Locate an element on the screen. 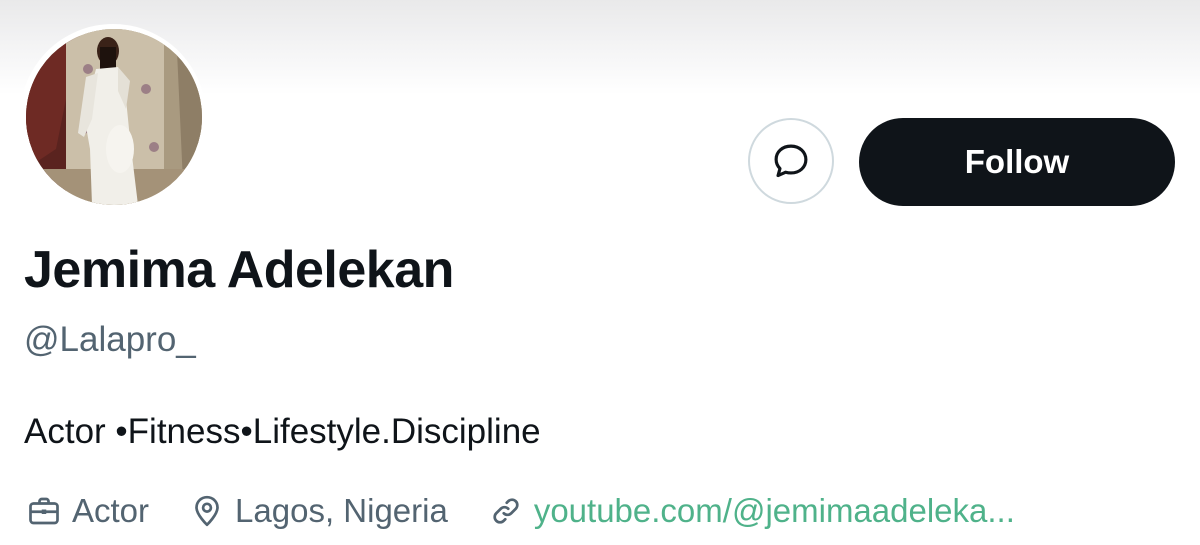  location-item: Lagos, Nigeria is located at coordinates (317, 511).